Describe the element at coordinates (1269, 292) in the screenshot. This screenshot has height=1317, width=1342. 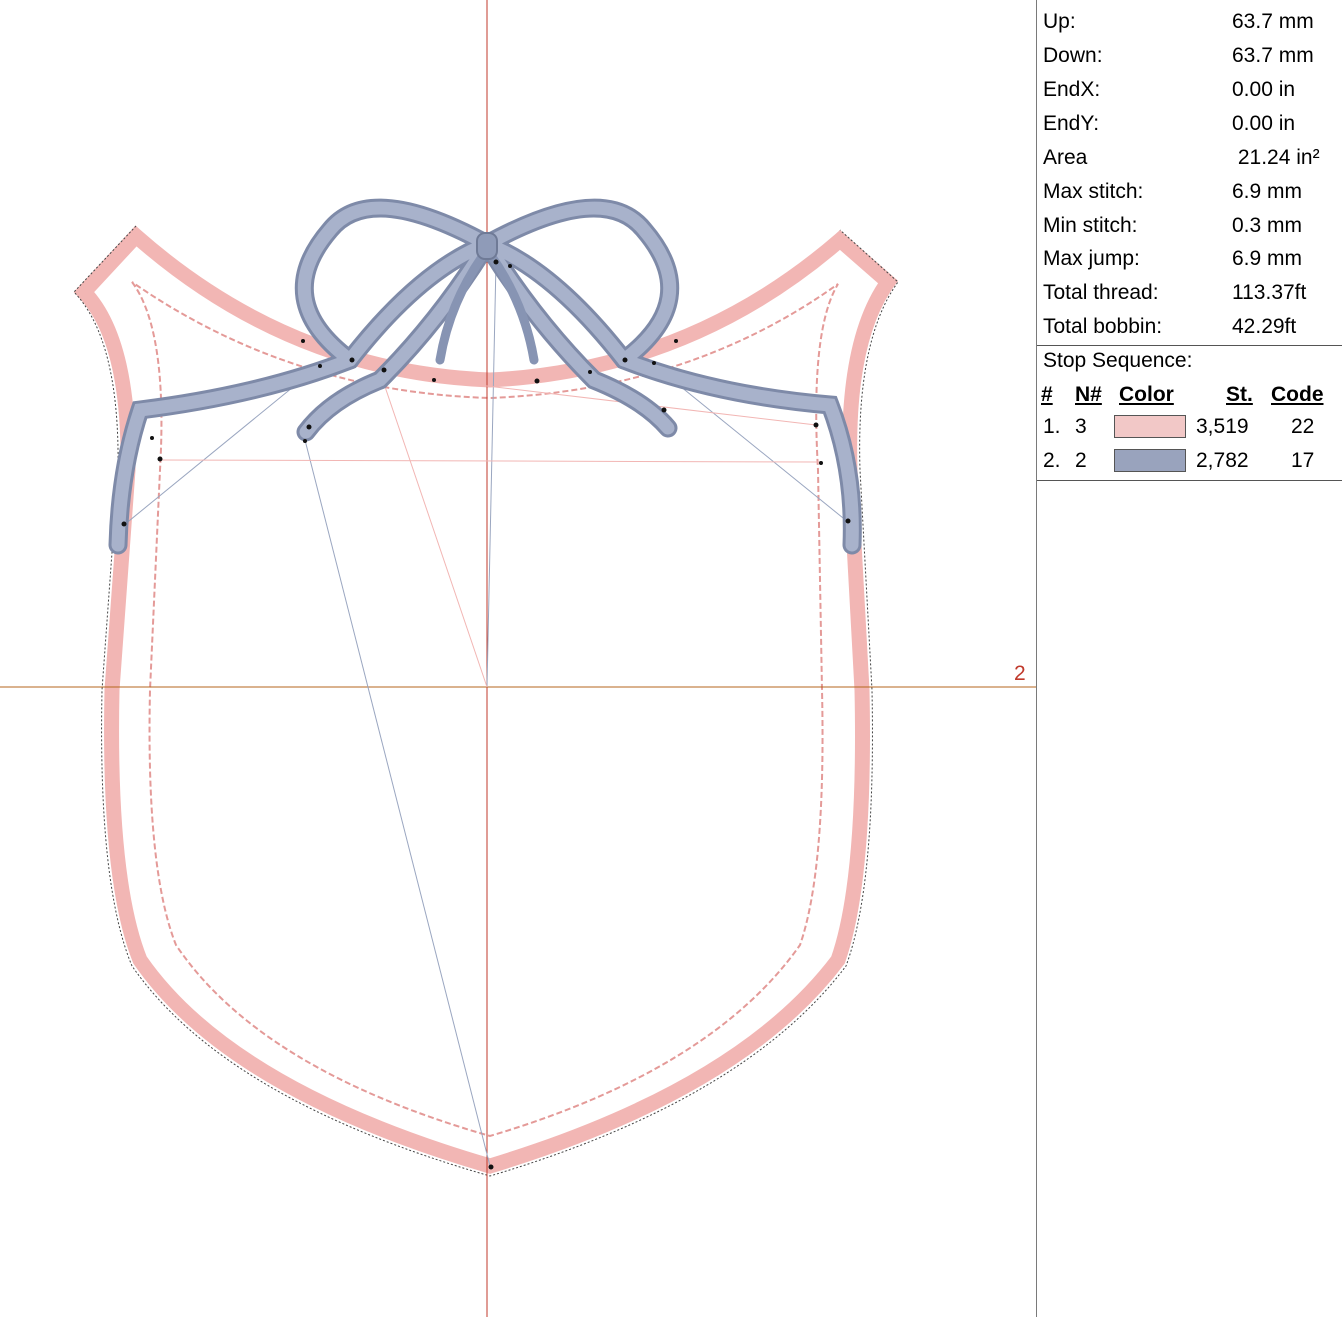
I see `stat-value: 113.37ft` at that location.